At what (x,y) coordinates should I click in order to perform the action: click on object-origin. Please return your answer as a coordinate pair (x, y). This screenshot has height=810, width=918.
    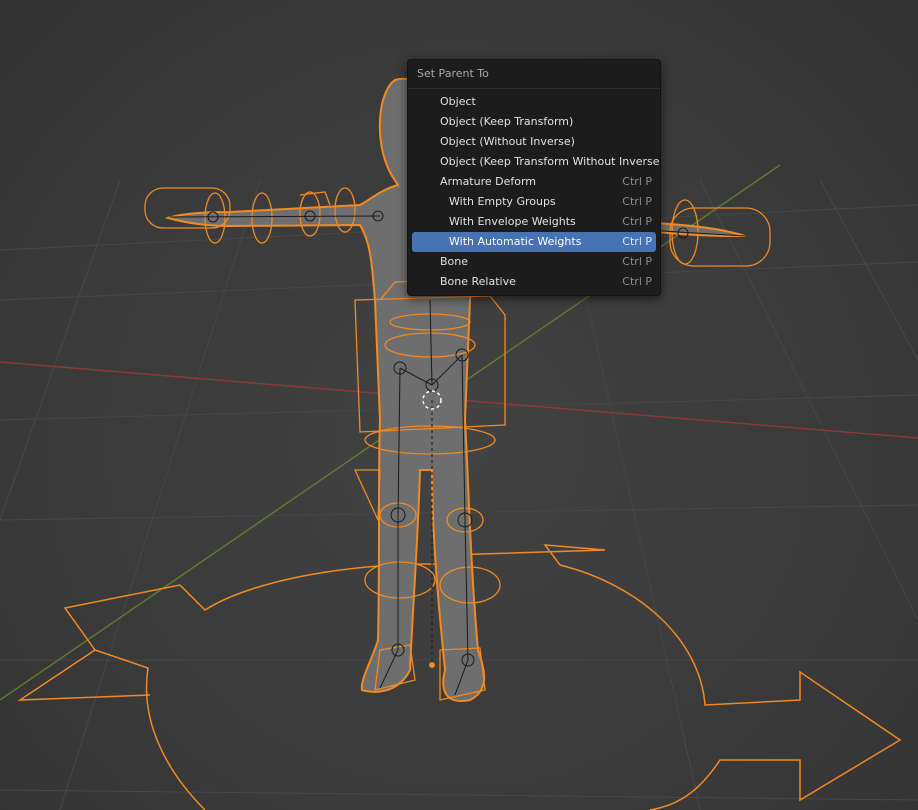
    Looking at the image, I should click on (432, 665).